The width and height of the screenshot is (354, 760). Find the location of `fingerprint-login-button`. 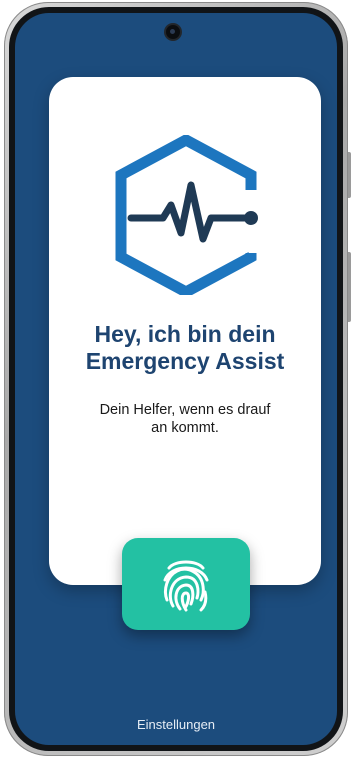

fingerprint-login-button is located at coordinates (186, 584).